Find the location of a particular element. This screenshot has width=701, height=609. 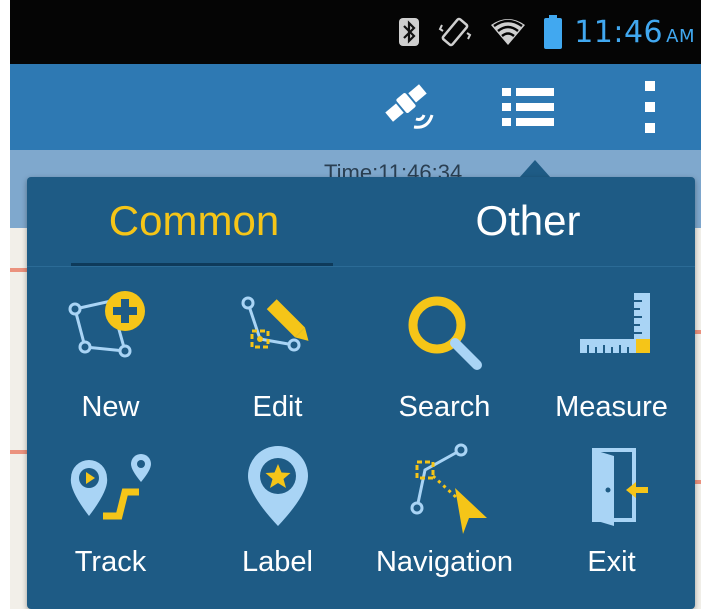

tab-divider is located at coordinates (361, 266).